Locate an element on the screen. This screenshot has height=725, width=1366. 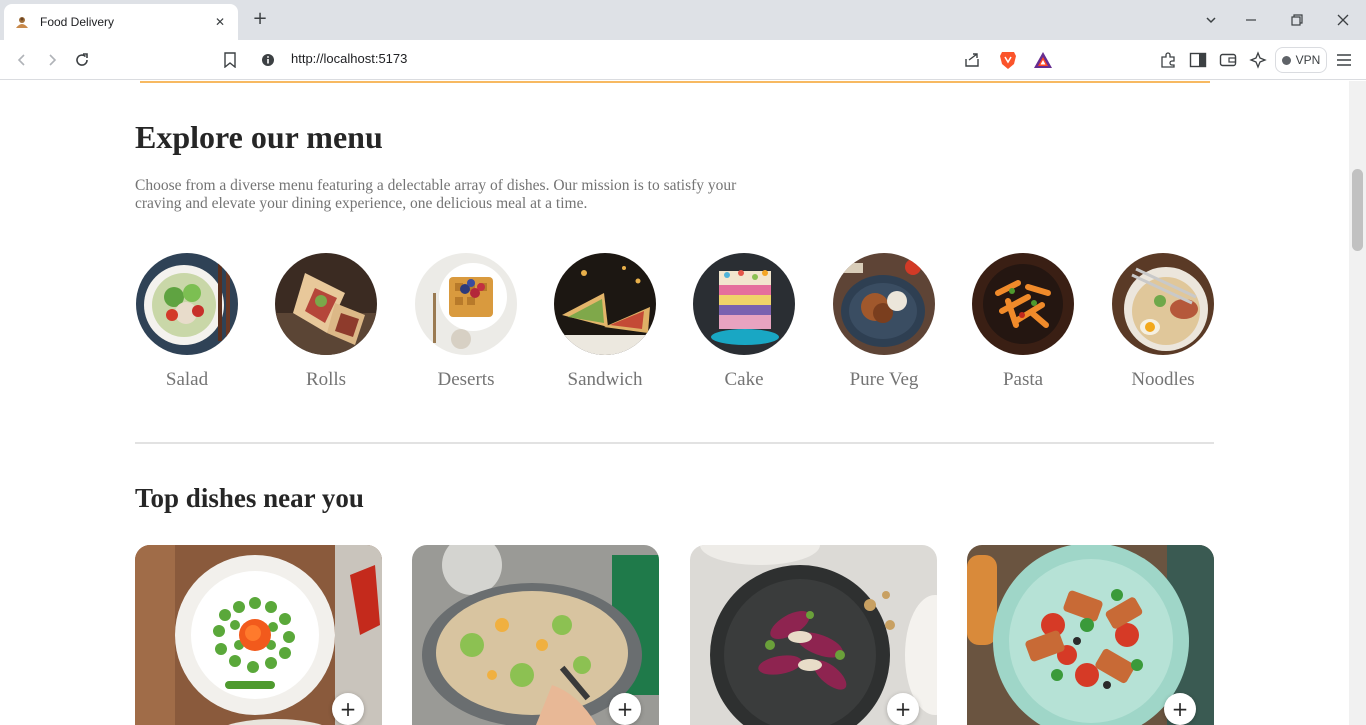
explore-menu-title: Explore our menu is located at coordinates (259, 137).